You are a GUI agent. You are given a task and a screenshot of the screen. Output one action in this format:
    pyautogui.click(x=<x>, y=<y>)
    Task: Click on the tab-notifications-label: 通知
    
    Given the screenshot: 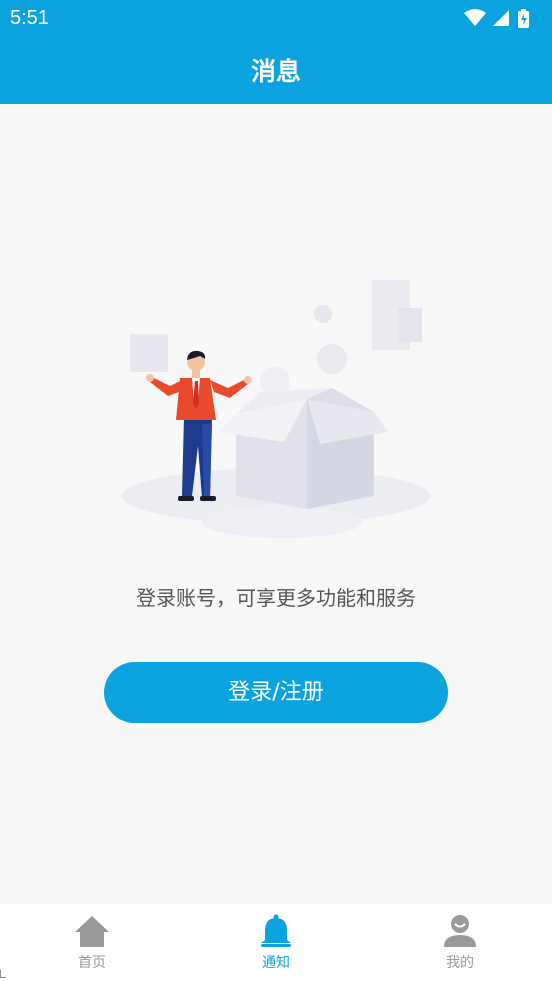 What is the action you would take?
    pyautogui.click(x=276, y=963)
    